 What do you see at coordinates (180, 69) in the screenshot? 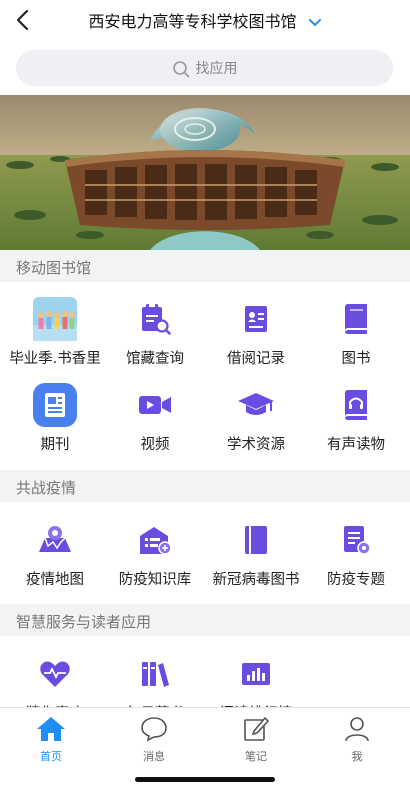
I see `search-icon` at bounding box center [180, 69].